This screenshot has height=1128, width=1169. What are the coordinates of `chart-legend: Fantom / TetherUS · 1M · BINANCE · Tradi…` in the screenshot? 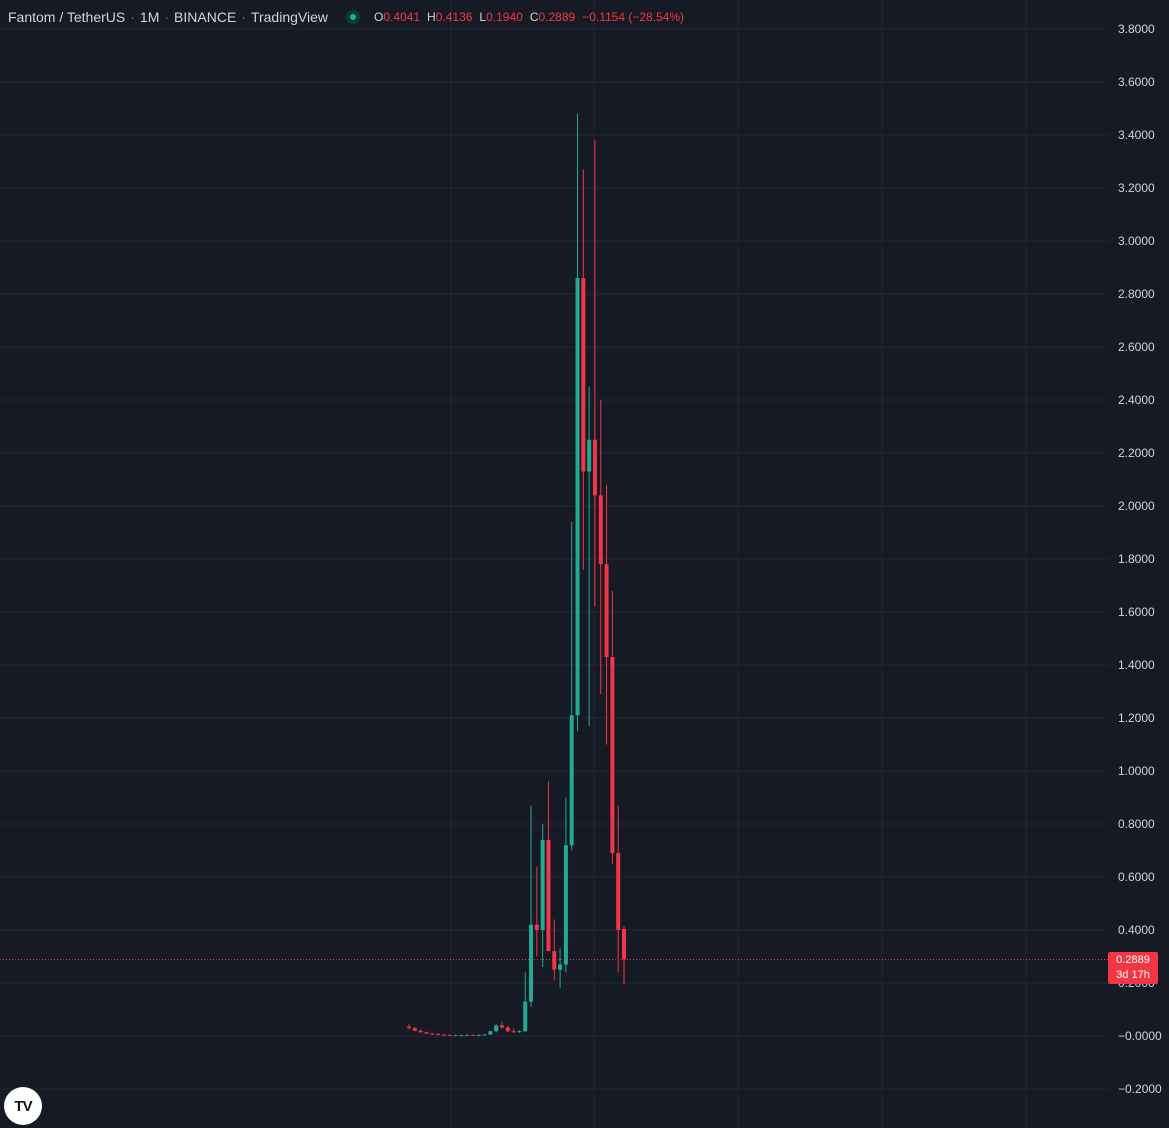 It's located at (346, 17).